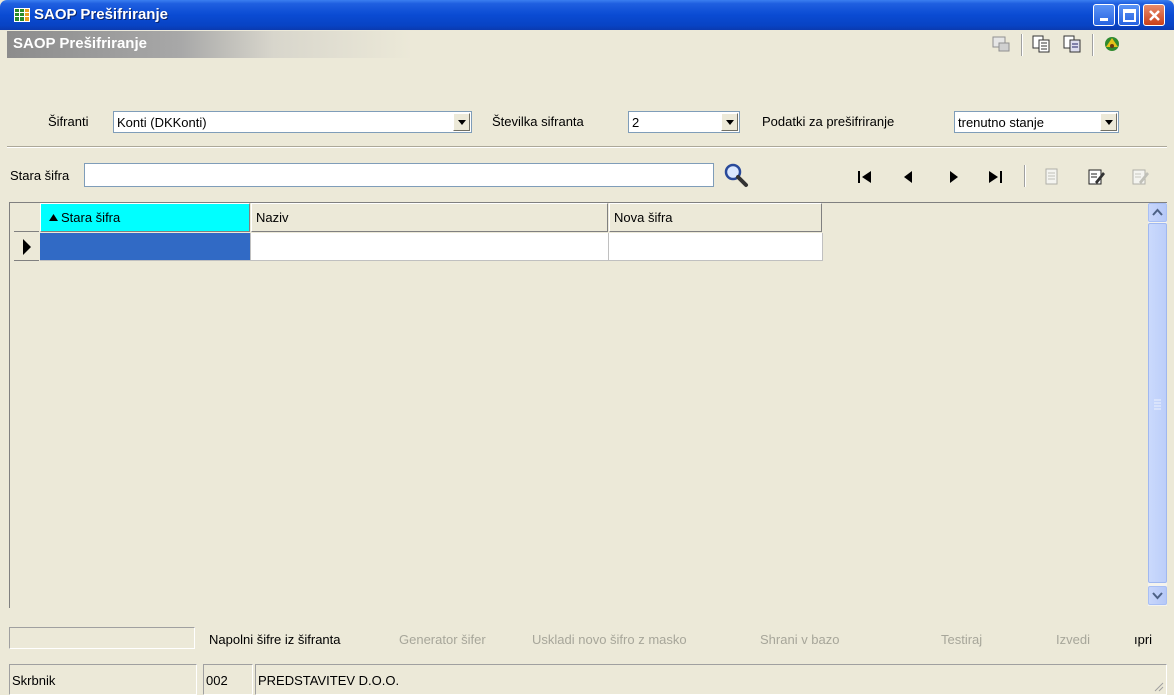 The image size is (1174, 695). I want to click on pri-link: ıpri, so click(1143, 639).